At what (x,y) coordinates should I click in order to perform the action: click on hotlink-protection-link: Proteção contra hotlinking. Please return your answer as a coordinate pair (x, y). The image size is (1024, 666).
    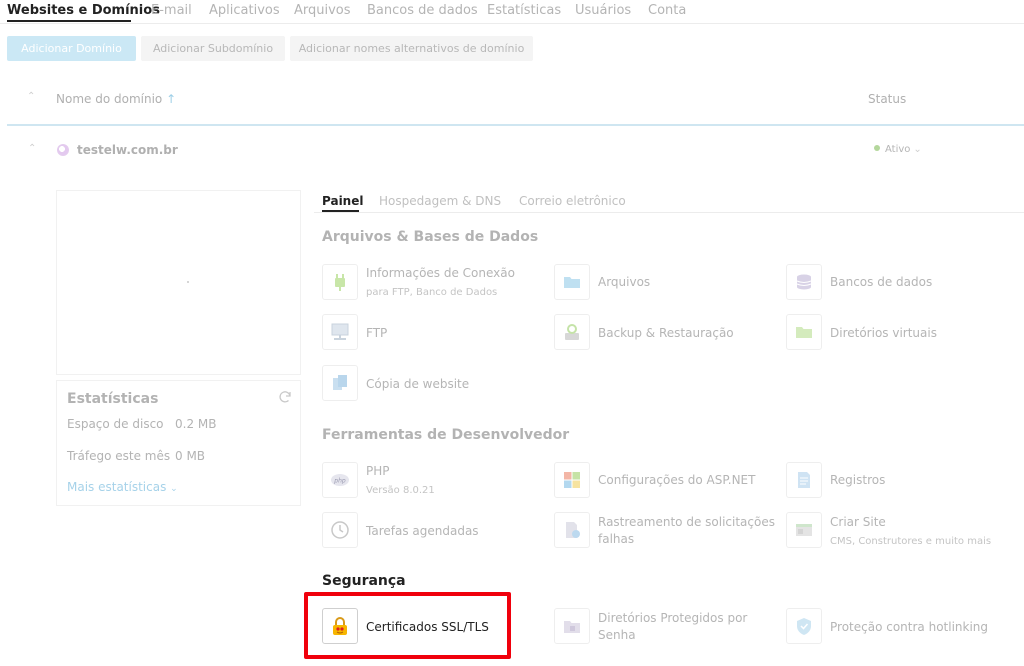
    Looking at the image, I should click on (909, 627).